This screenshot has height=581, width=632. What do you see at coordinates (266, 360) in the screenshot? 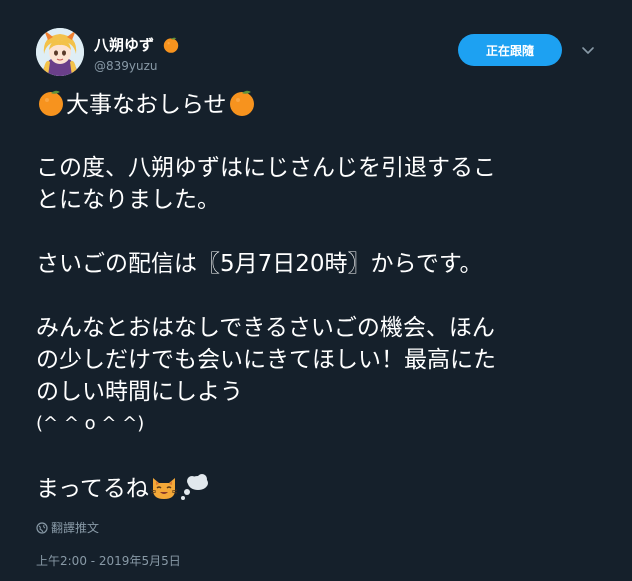
I see `tweet-line: の少しだけでも会いにきてほしい！最高にた` at bounding box center [266, 360].